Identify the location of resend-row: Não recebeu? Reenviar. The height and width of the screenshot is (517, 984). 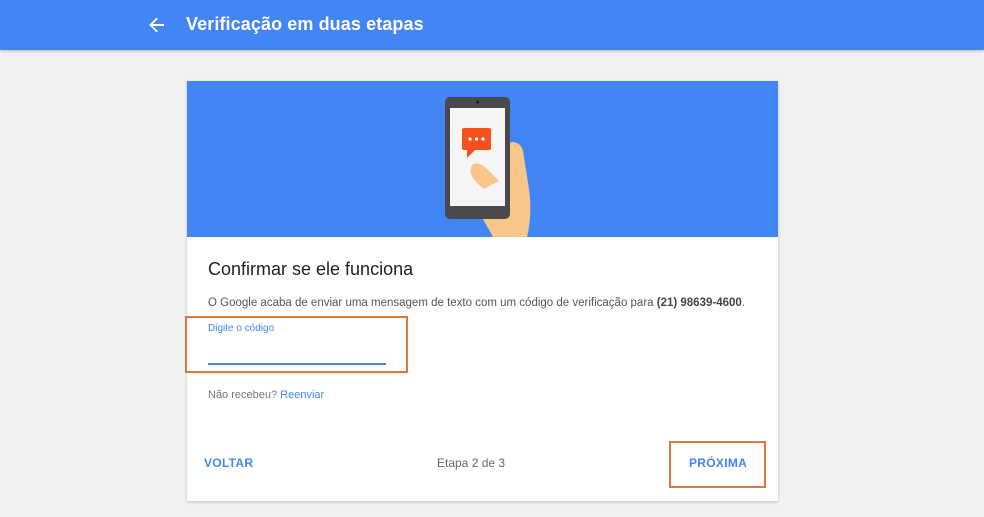
(266, 395).